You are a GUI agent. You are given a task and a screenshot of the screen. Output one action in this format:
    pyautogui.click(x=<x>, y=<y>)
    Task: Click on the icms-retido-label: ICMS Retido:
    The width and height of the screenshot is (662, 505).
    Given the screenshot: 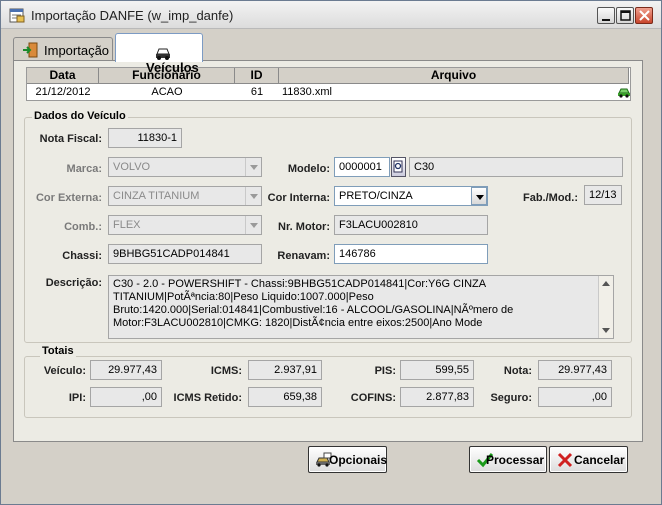 What is the action you would take?
    pyautogui.click(x=207, y=398)
    